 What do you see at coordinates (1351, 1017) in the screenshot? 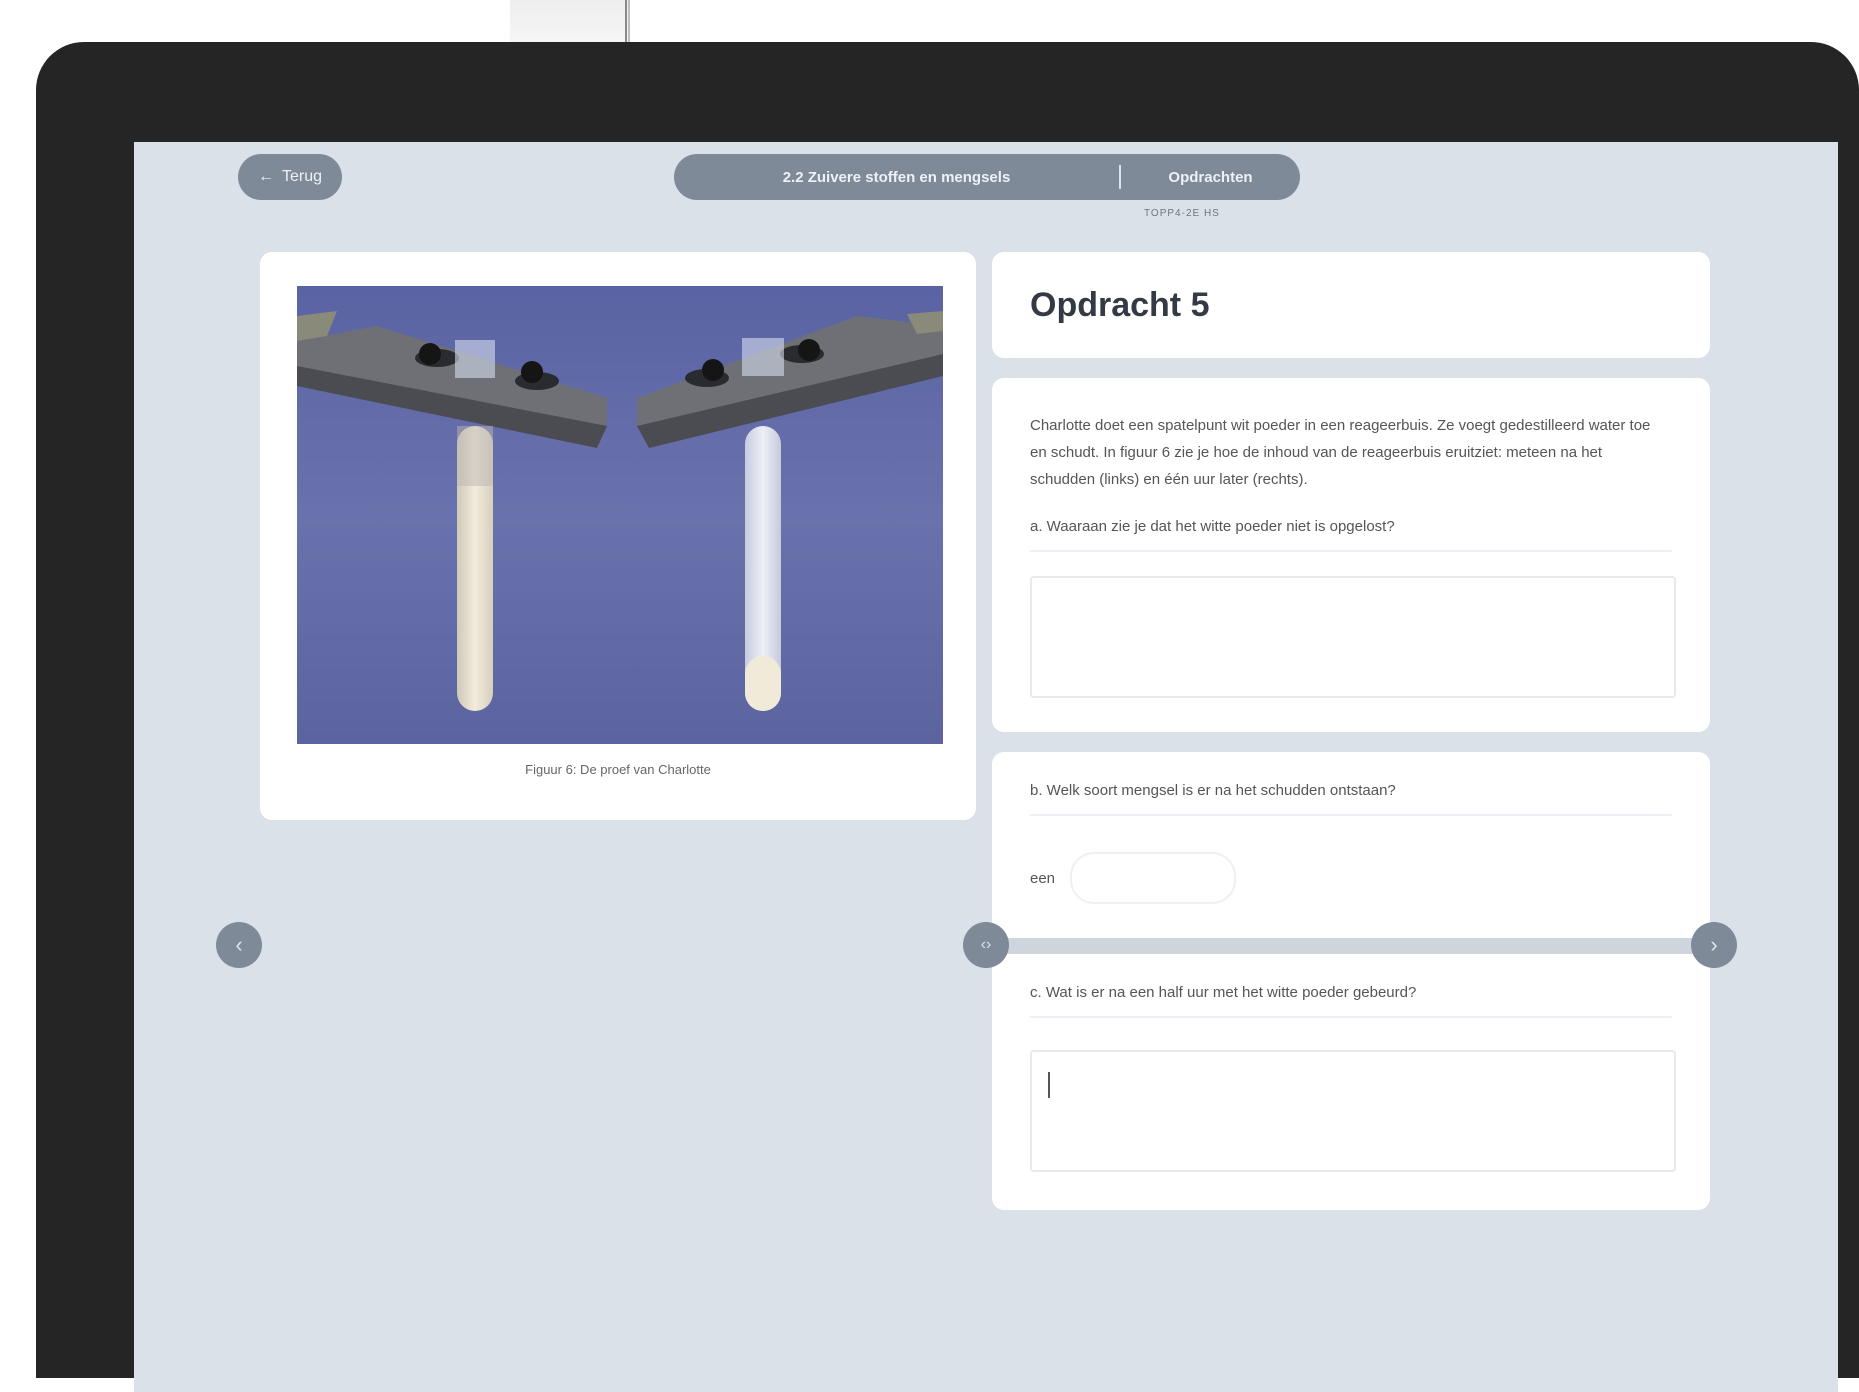
I see `question-c-separator` at bounding box center [1351, 1017].